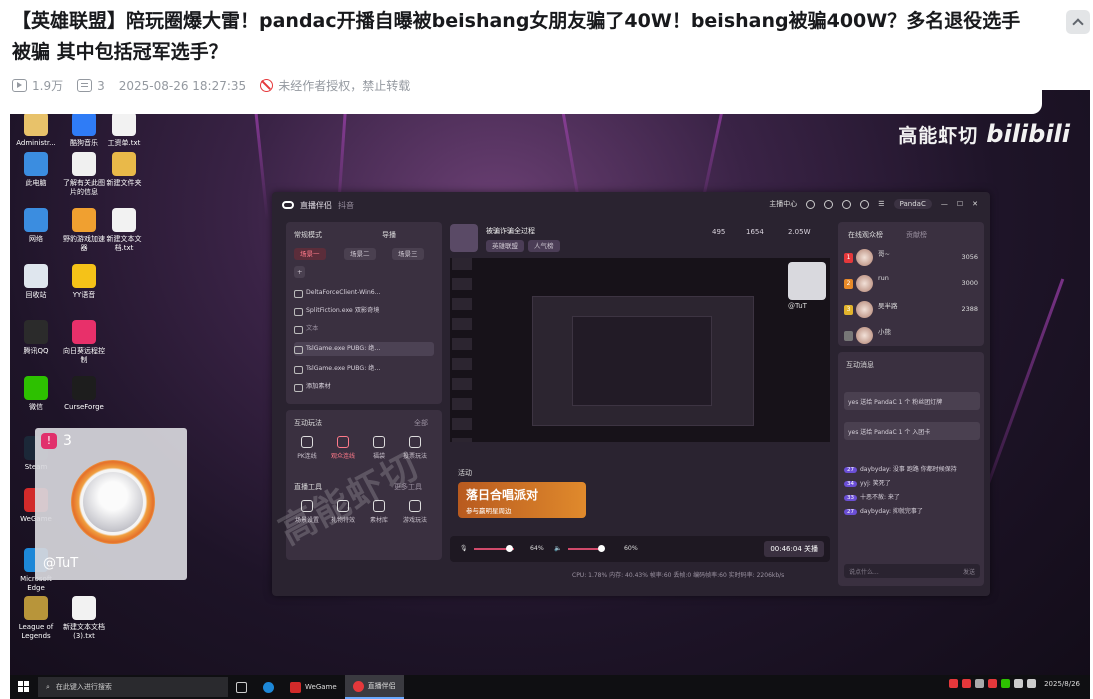 This screenshot has width=1093, height=699. I want to click on online-tab: 在线观众榜, so click(865, 235).